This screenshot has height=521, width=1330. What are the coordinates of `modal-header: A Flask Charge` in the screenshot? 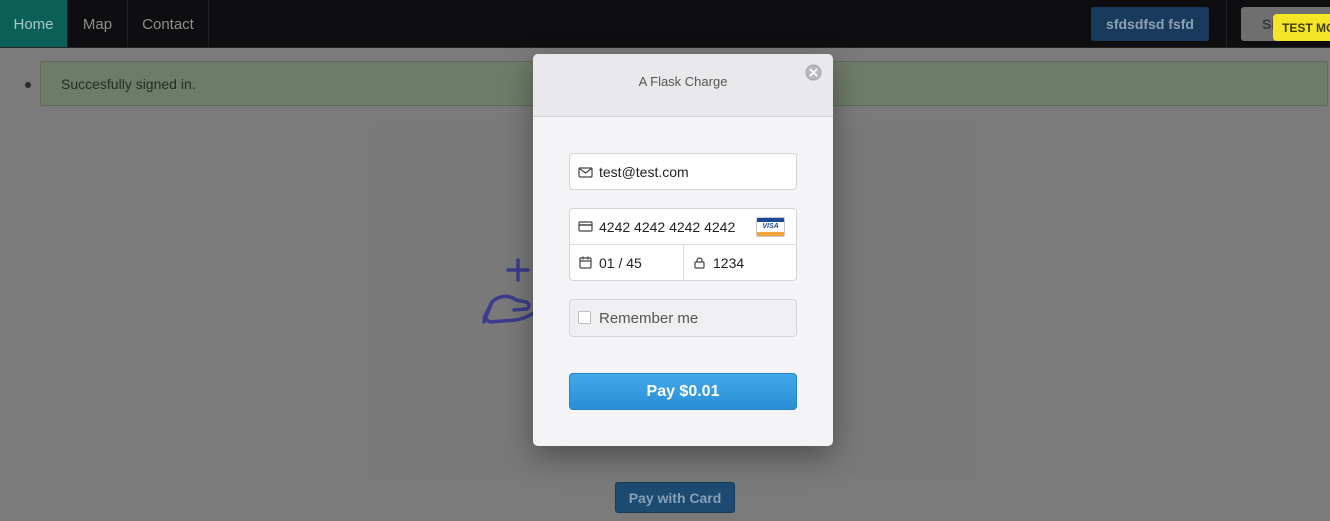 It's located at (683, 85).